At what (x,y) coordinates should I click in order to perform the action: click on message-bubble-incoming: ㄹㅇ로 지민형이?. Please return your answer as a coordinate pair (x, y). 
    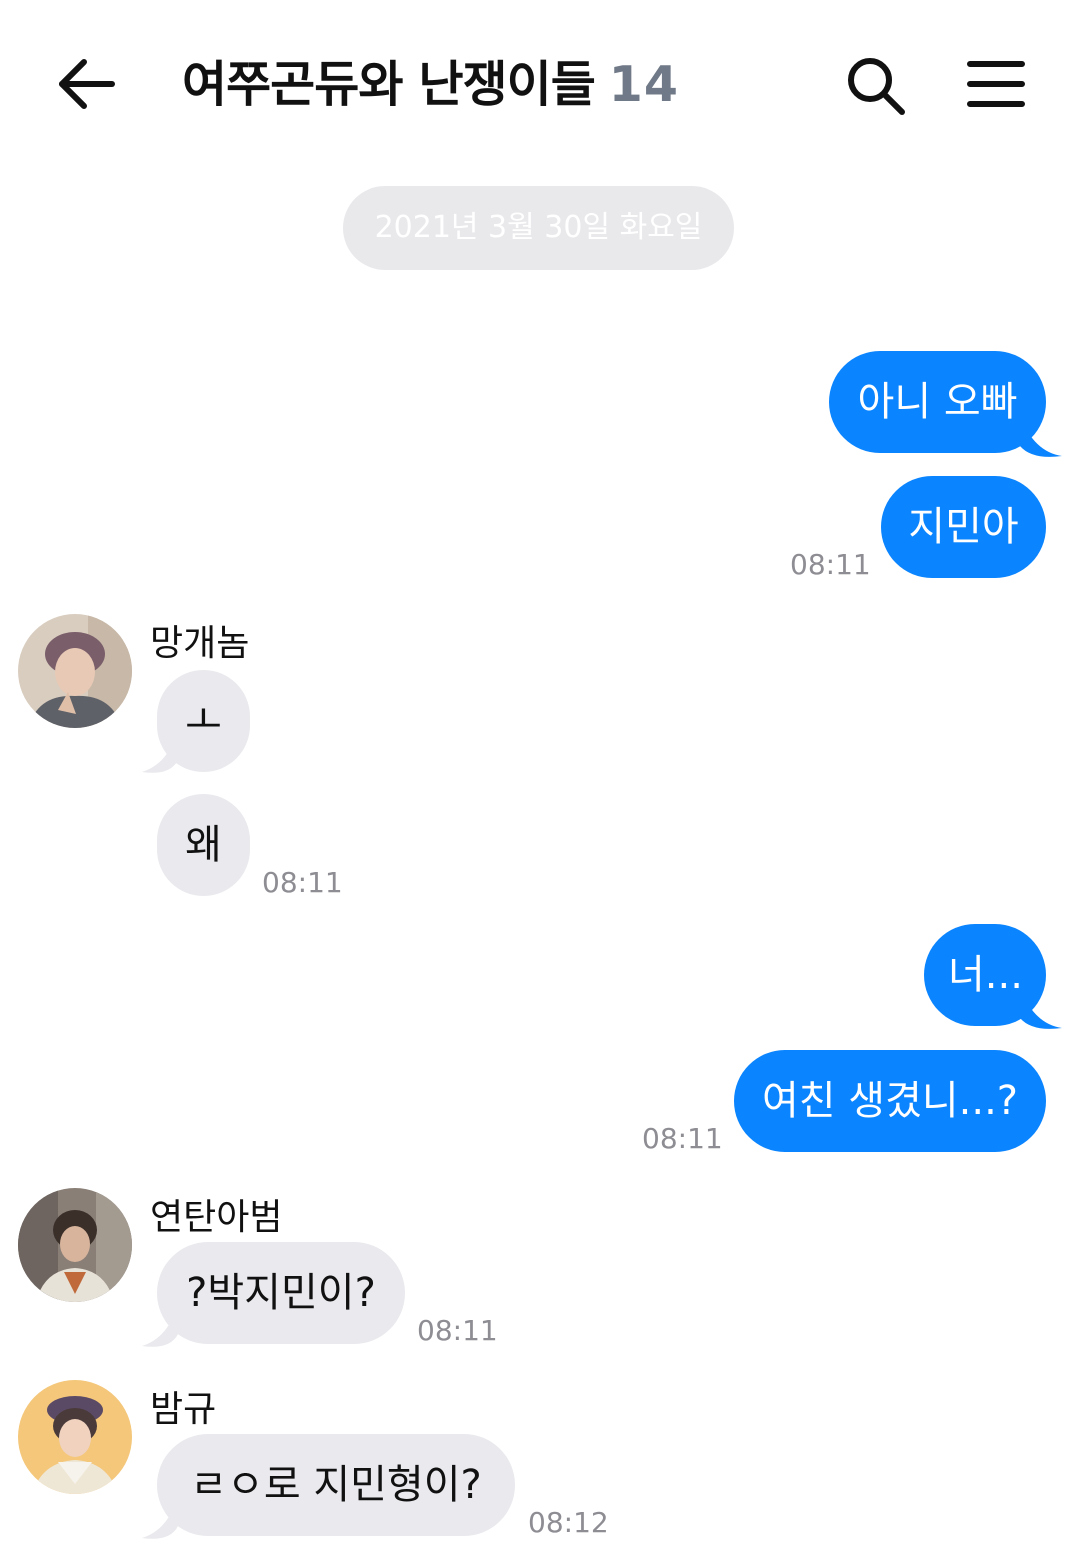
    Looking at the image, I should click on (336, 1485).